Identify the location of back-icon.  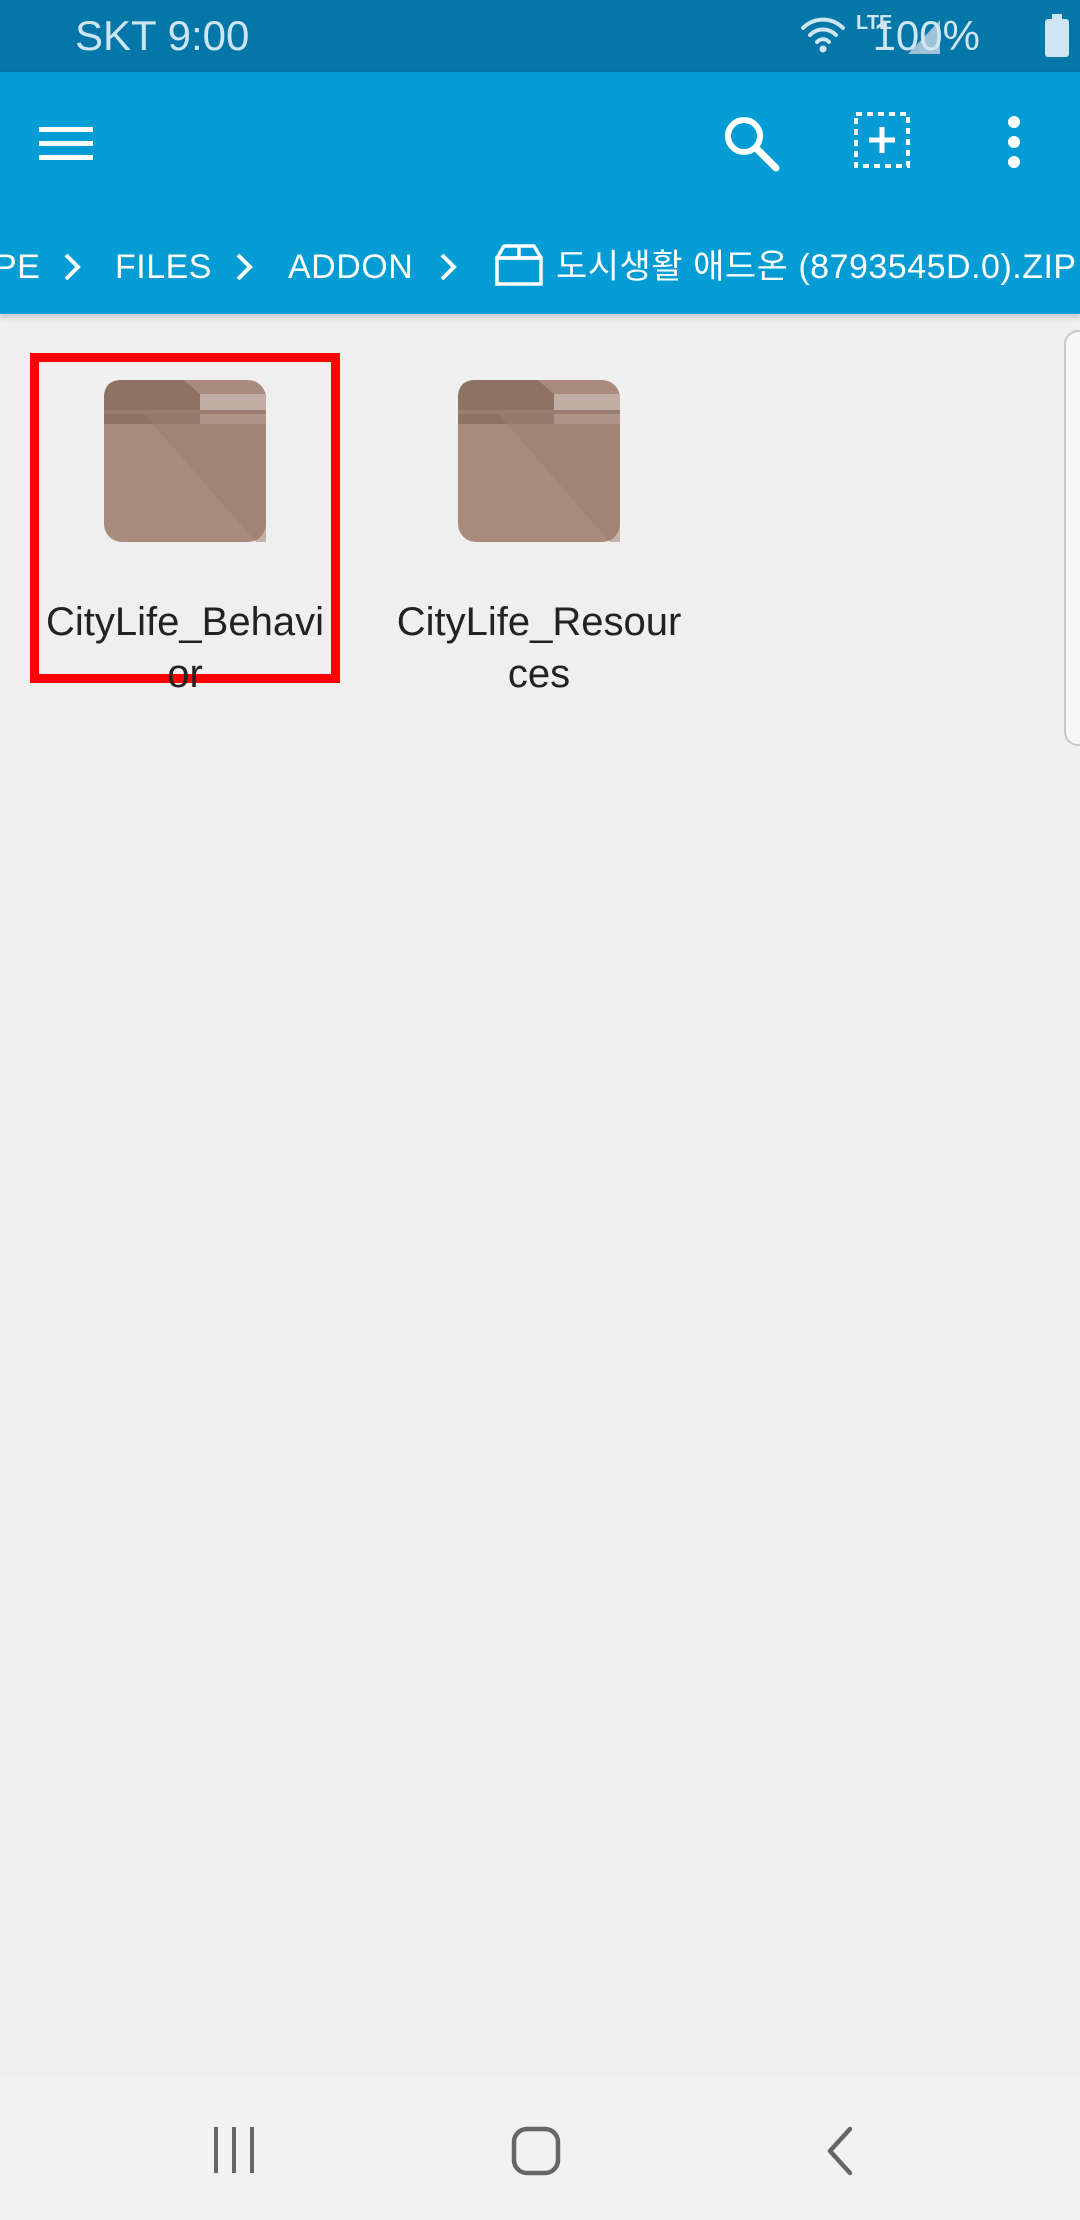
(840, 2151).